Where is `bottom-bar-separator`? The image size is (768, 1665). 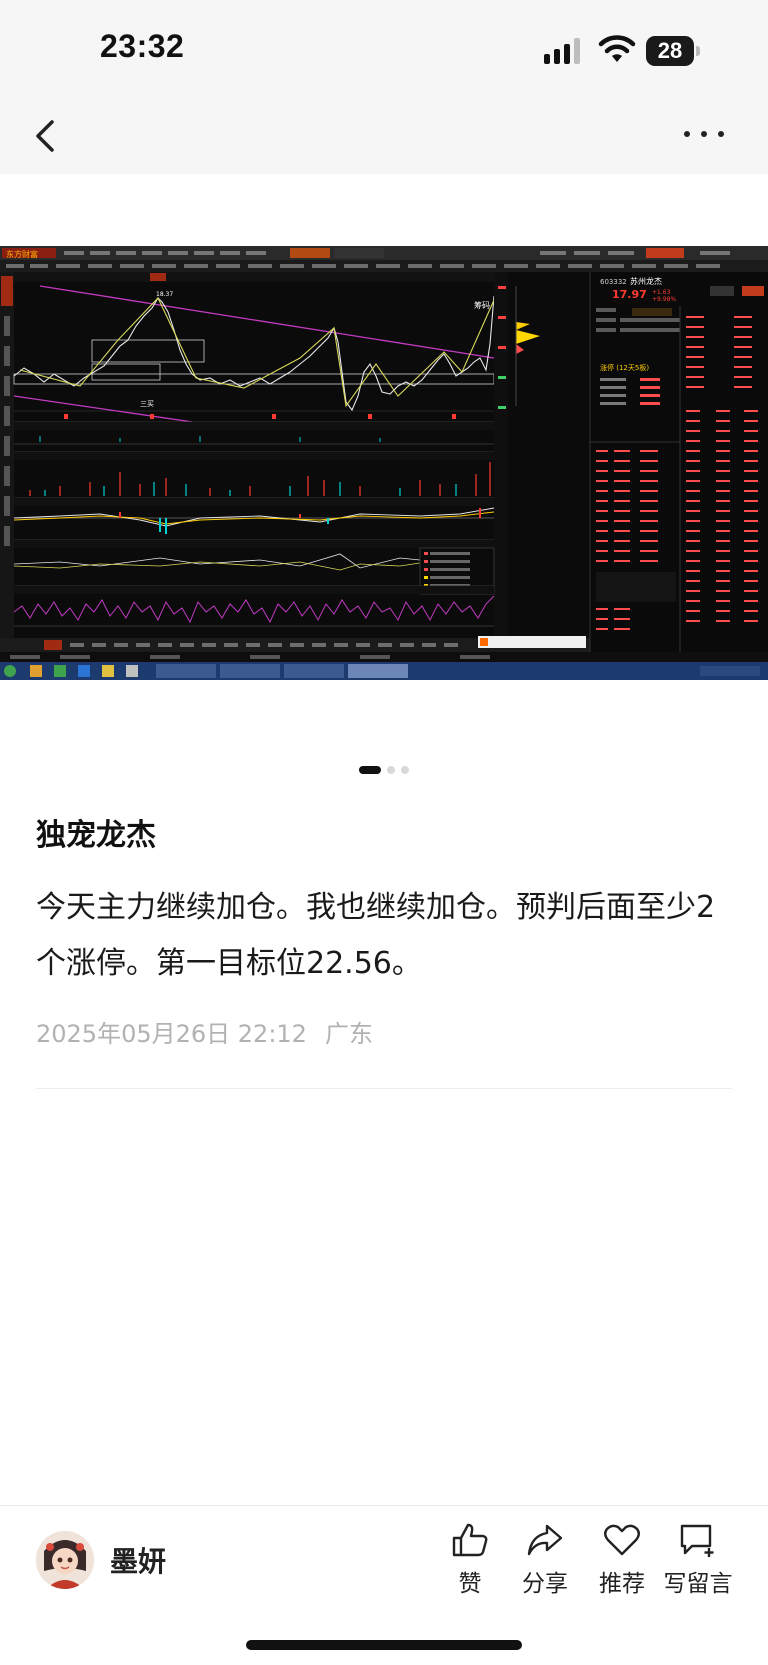 bottom-bar-separator is located at coordinates (384, 1505).